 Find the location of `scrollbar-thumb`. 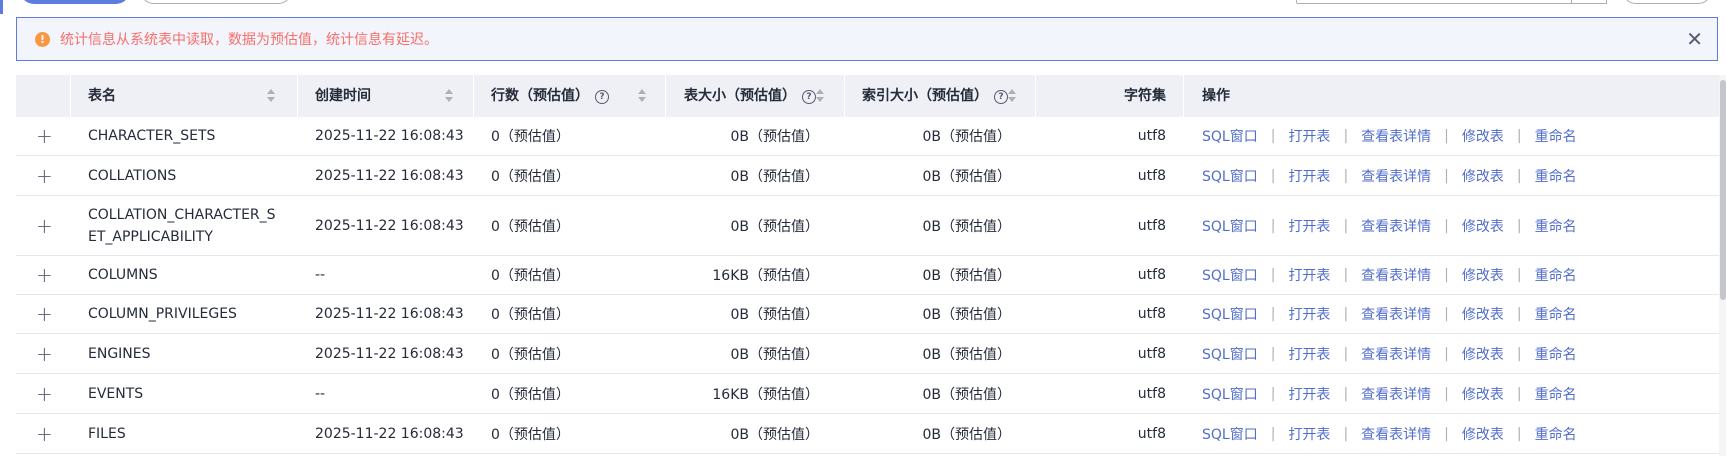

scrollbar-thumb is located at coordinates (1723, 190).